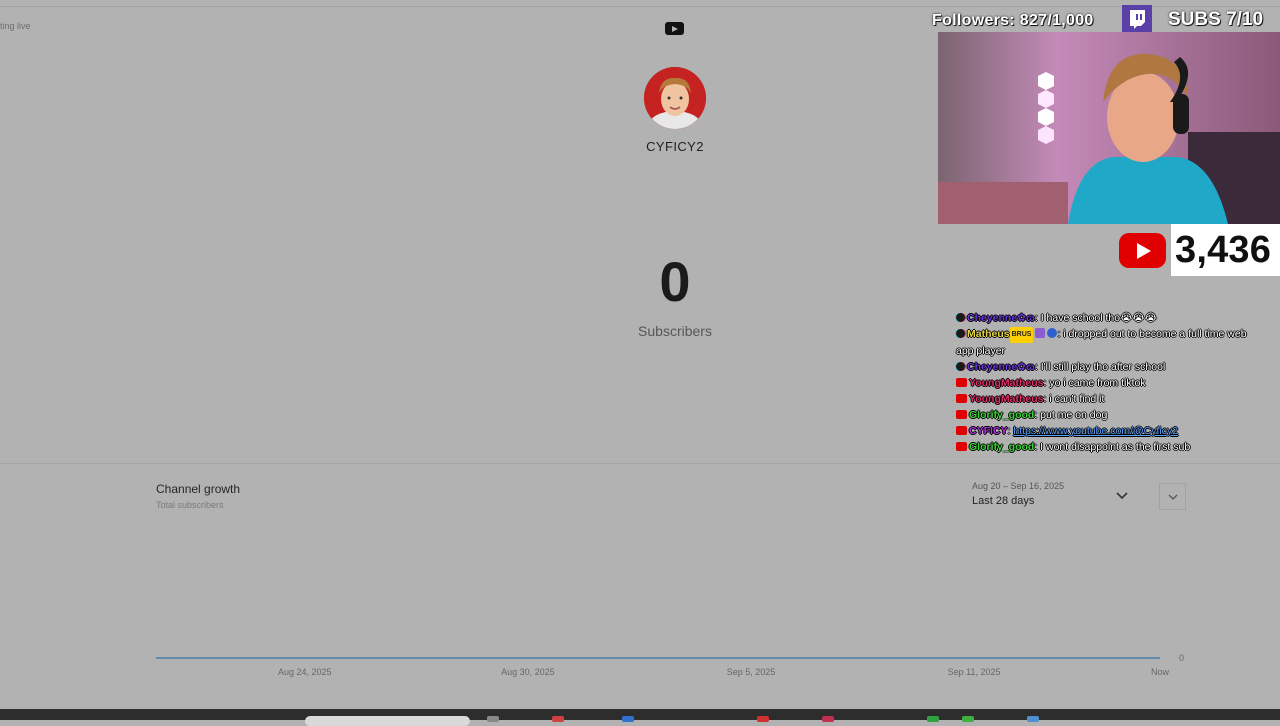  I want to click on chat-text: : I'll still play tho after school, so click(1100, 367).